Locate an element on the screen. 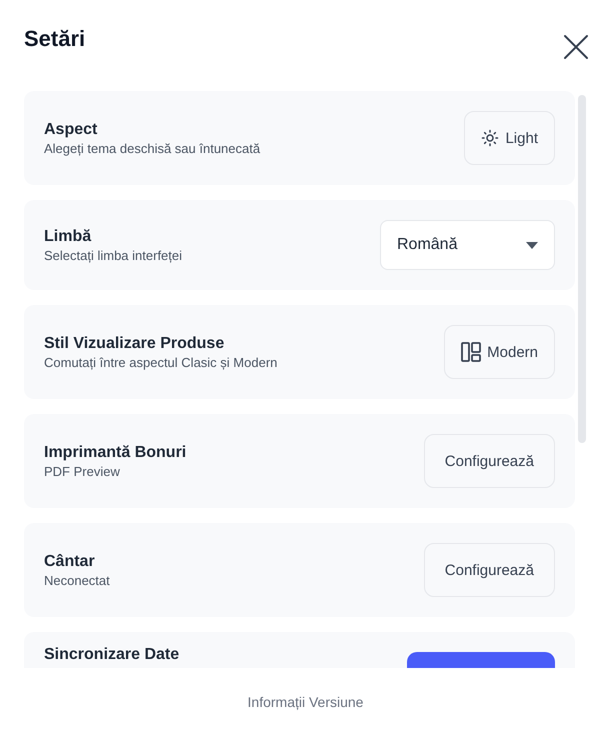 The image size is (611, 735). setting-description: Neconectat is located at coordinates (77, 580).